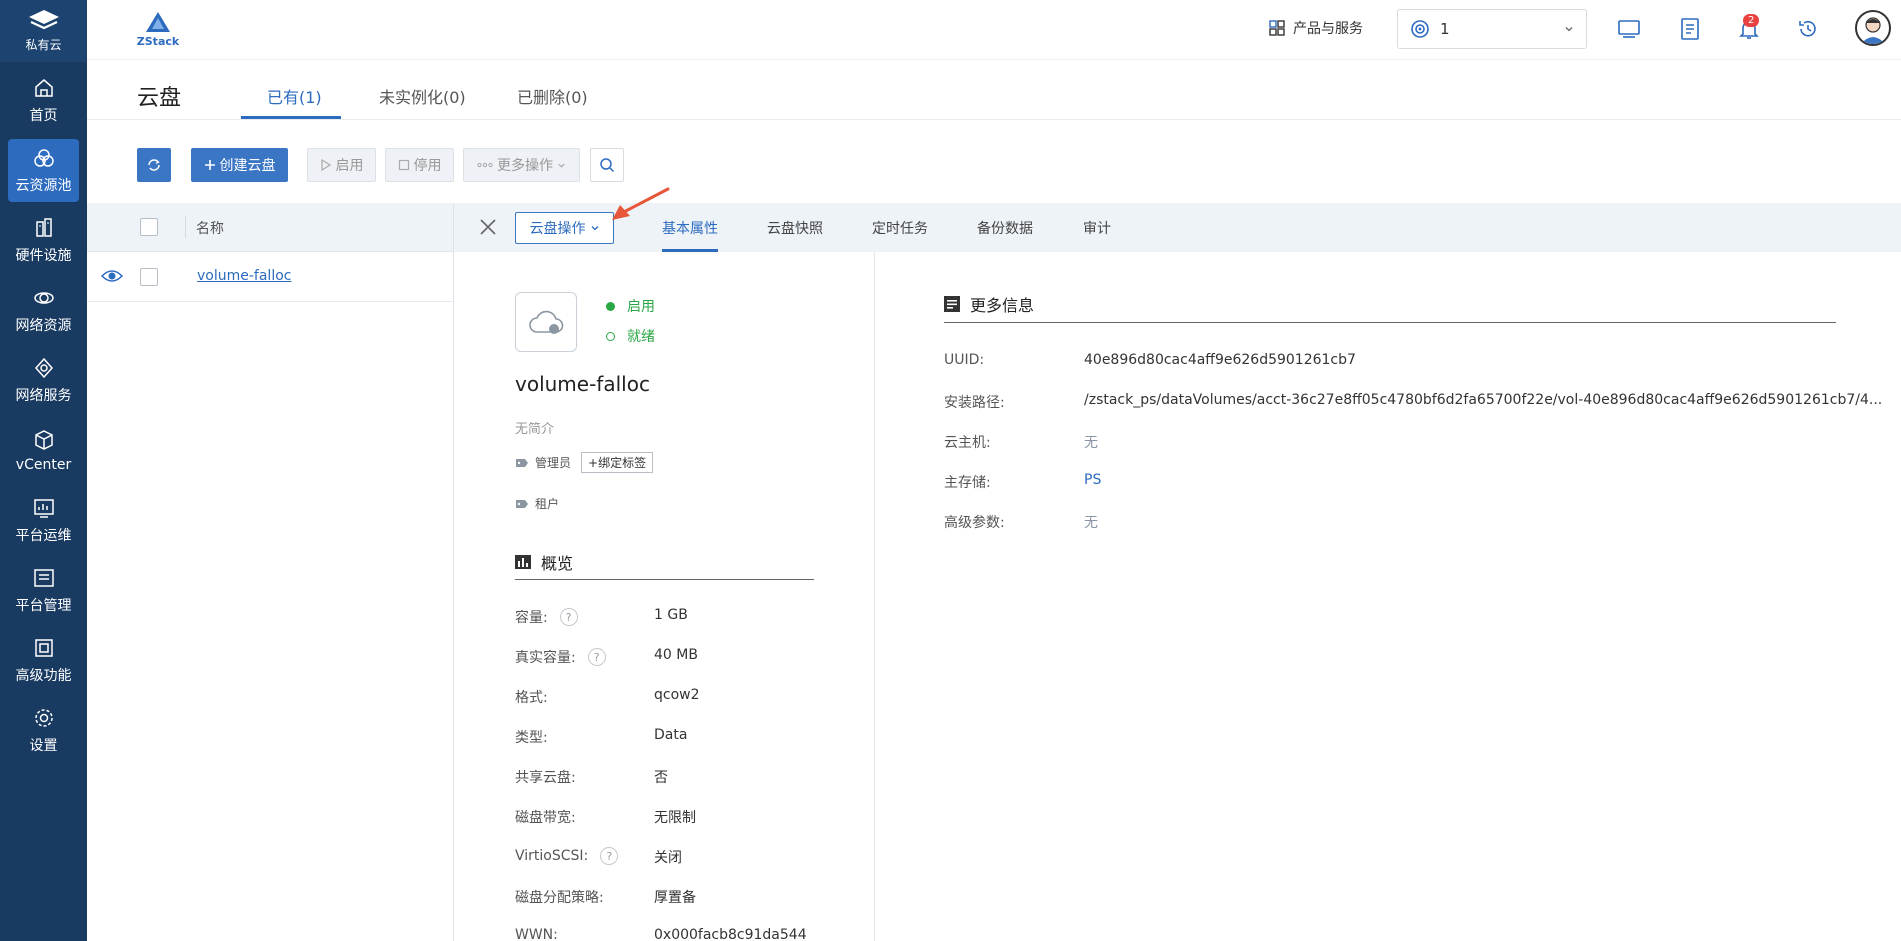 This screenshot has width=1901, height=941. What do you see at coordinates (43, 310) in the screenshot?
I see `sidebar-item-network-resource: 网络资源` at bounding box center [43, 310].